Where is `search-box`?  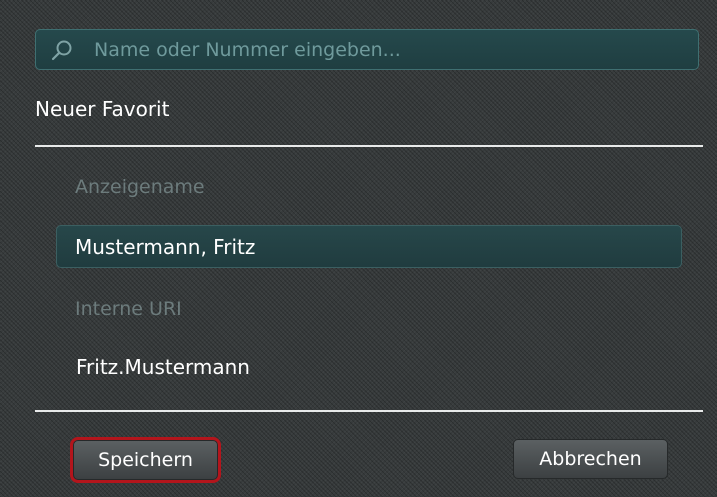 search-box is located at coordinates (367, 49).